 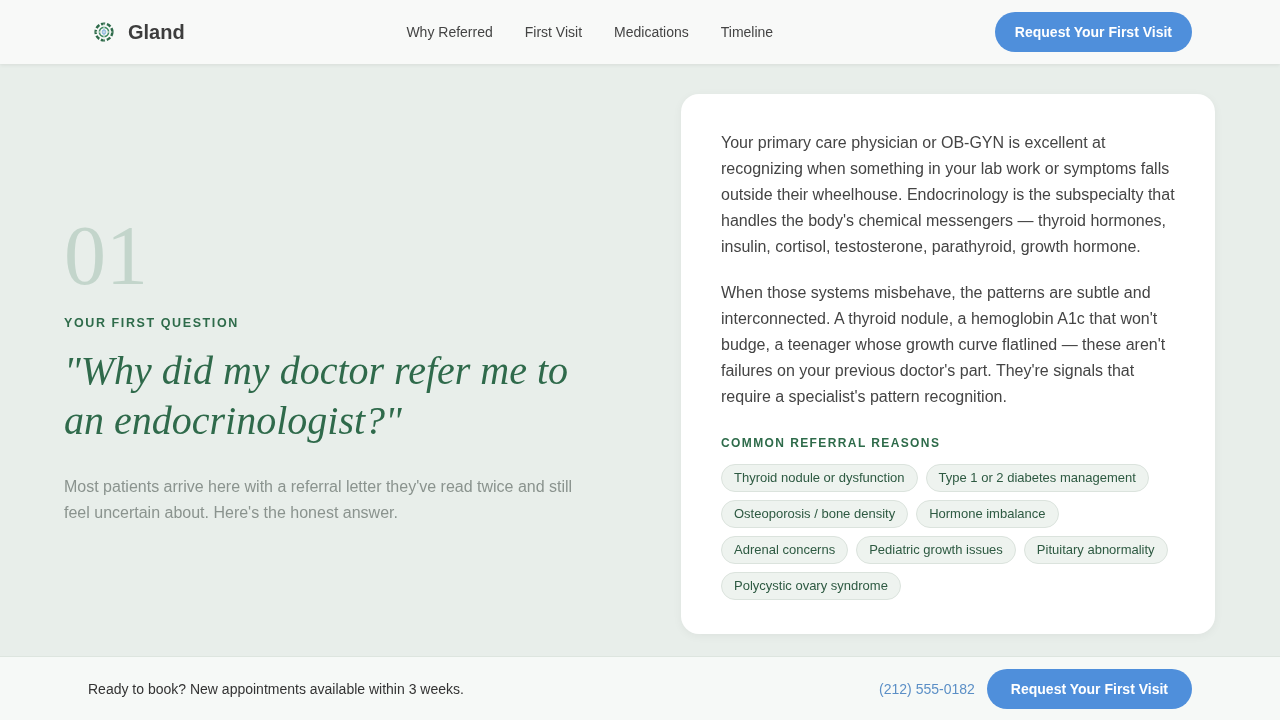 What do you see at coordinates (831, 443) in the screenshot?
I see `reasons-heading: COMMON REFERRAL REASONS` at bounding box center [831, 443].